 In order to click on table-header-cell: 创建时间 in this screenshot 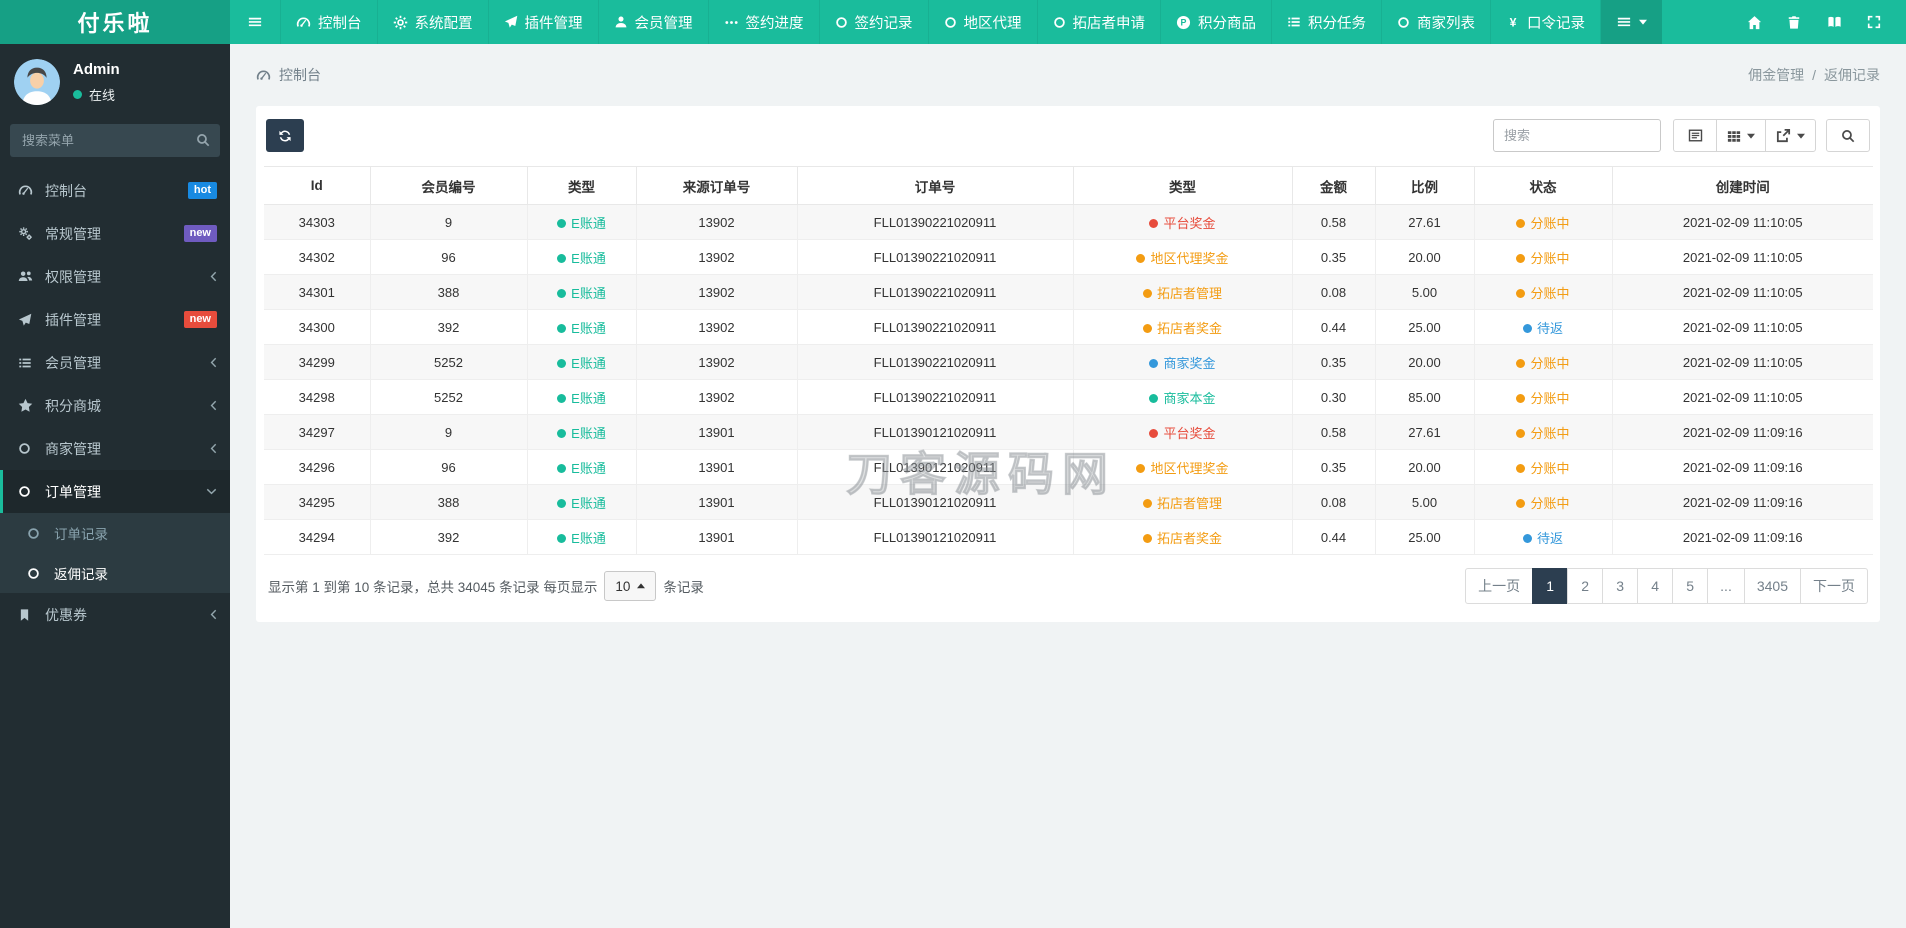, I will do `click(1742, 185)`.